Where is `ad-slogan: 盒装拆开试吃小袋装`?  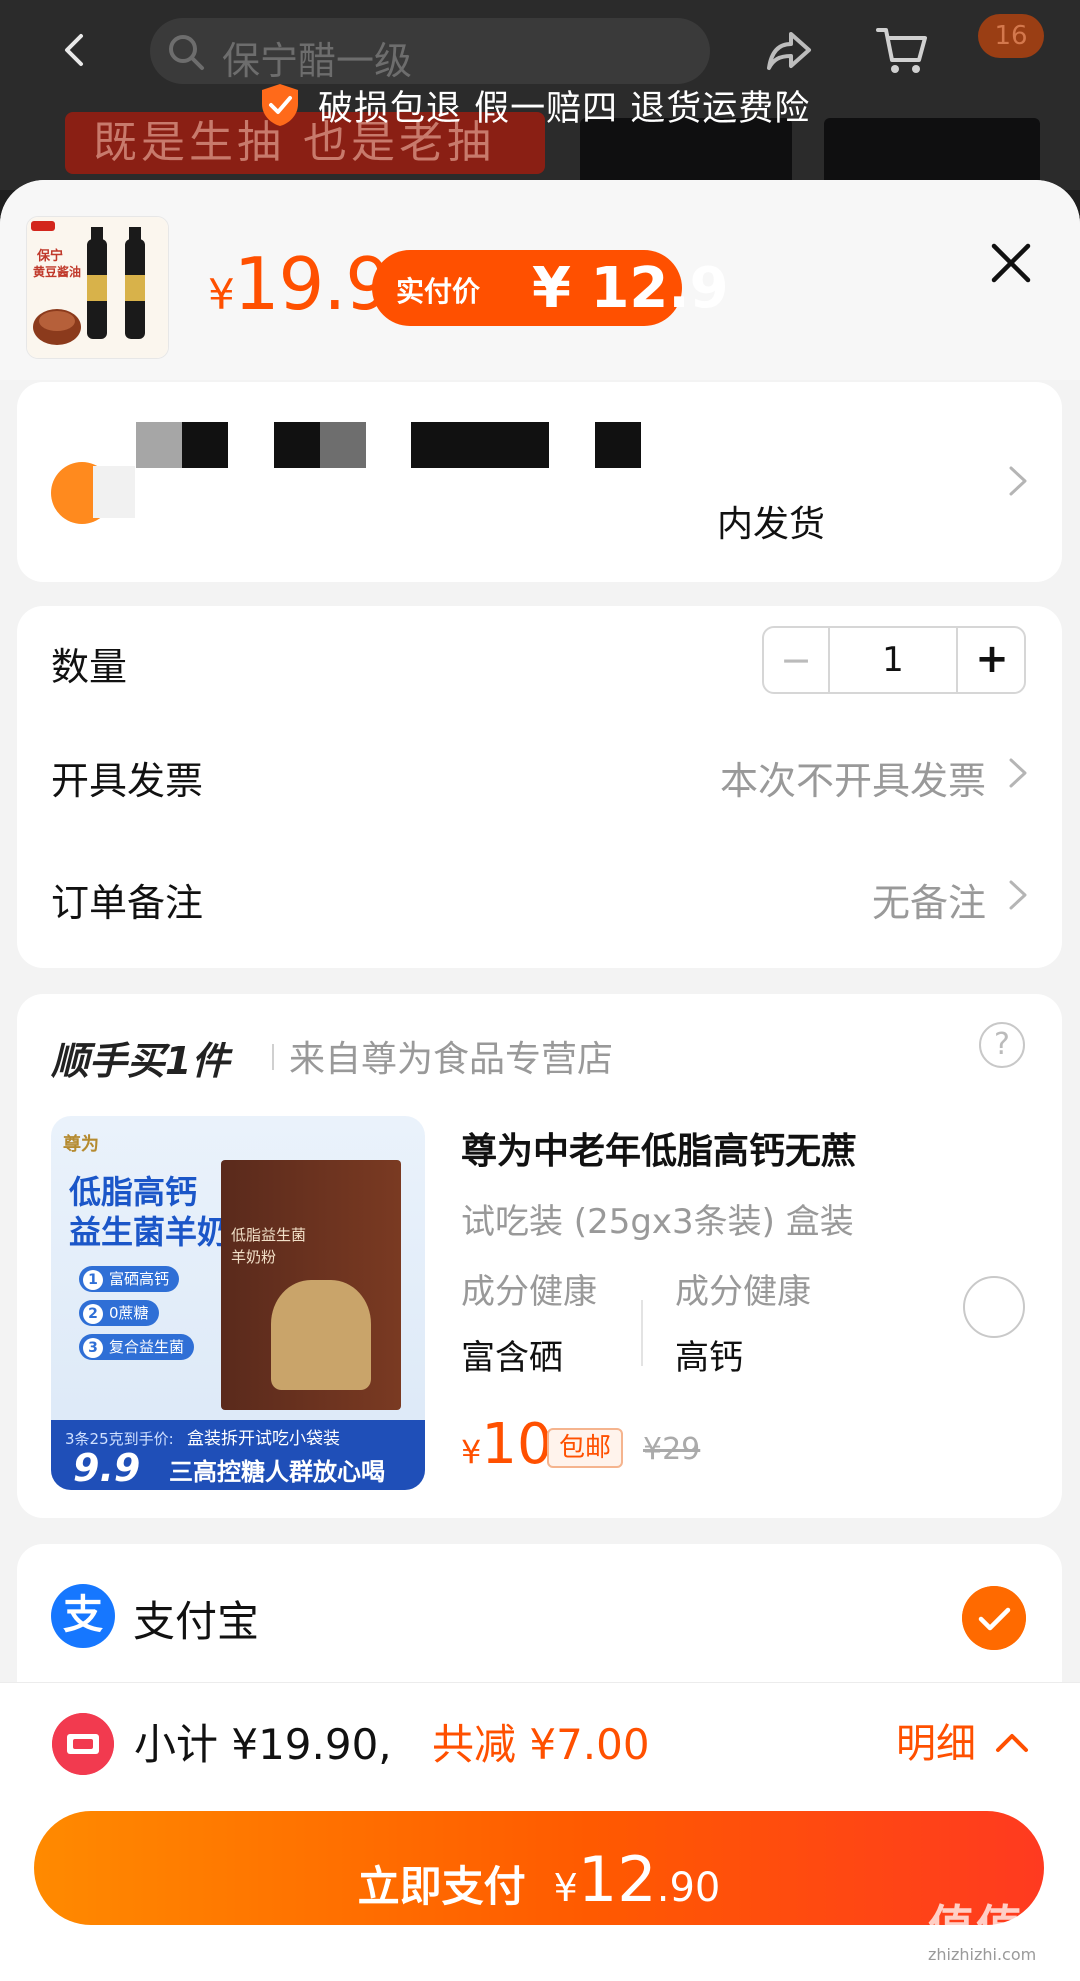
ad-slogan: 盒装拆开试吃小袋装 is located at coordinates (263, 1439).